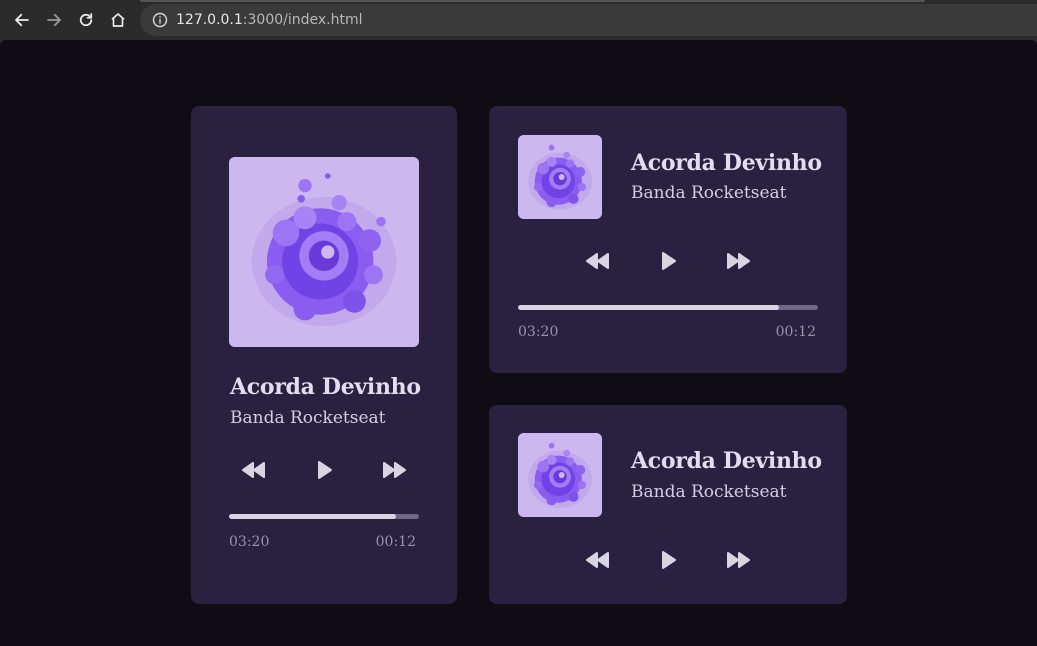 Image resolution: width=1037 pixels, height=646 pixels. What do you see at coordinates (86, 20) in the screenshot?
I see `reload-icon` at bounding box center [86, 20].